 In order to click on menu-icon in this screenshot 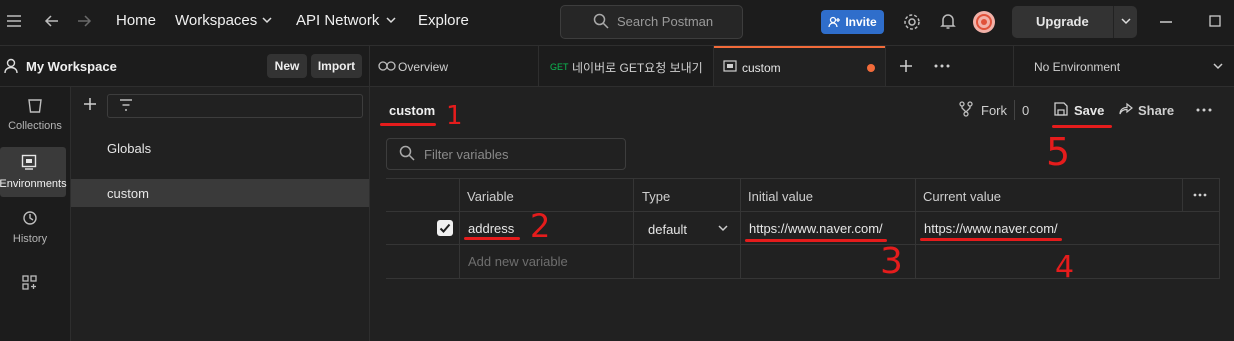, I will do `click(14, 21)`.